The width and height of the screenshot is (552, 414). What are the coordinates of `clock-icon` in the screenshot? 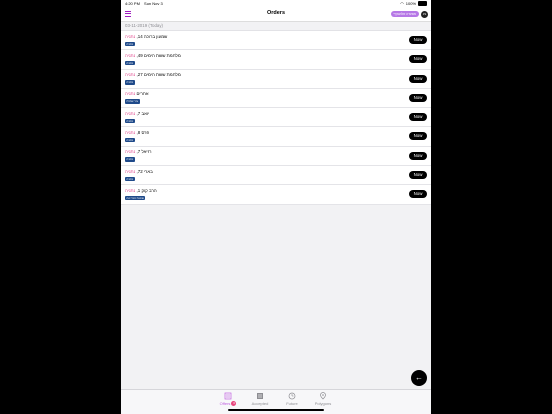 It's located at (292, 396).